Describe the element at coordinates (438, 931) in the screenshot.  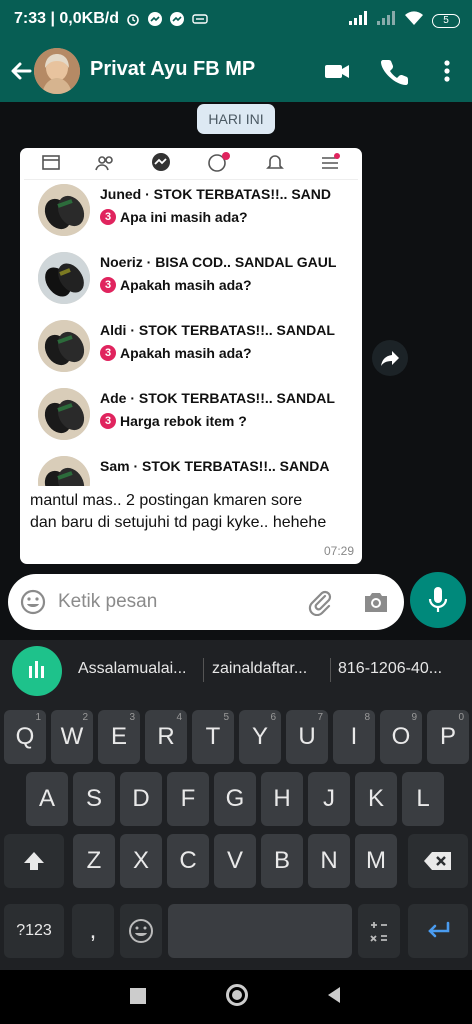
I see `enter-icon` at that location.